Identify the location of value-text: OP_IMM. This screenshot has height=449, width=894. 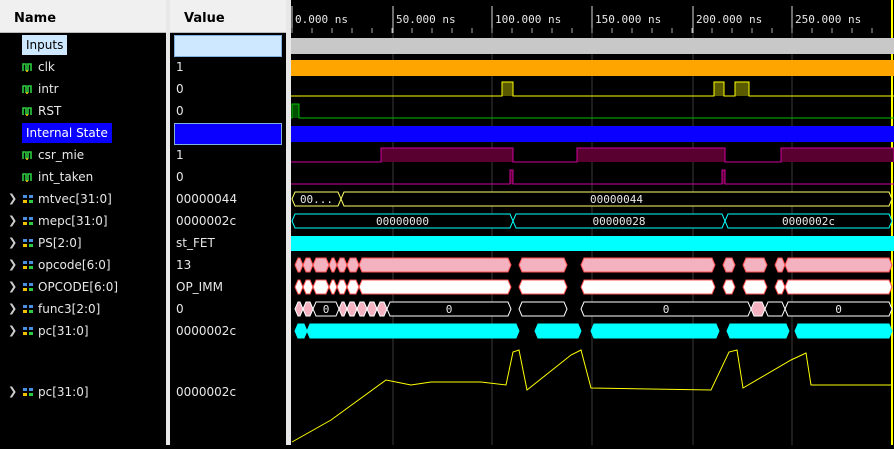
(199, 287).